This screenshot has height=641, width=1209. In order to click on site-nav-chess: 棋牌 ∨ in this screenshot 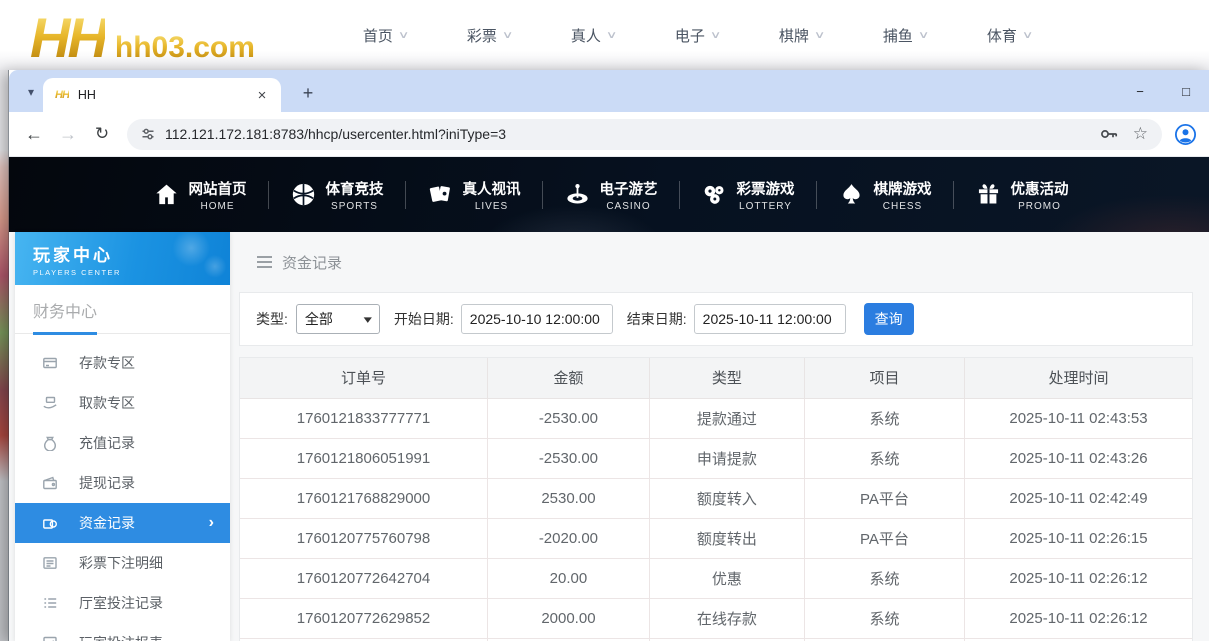, I will do `click(801, 35)`.